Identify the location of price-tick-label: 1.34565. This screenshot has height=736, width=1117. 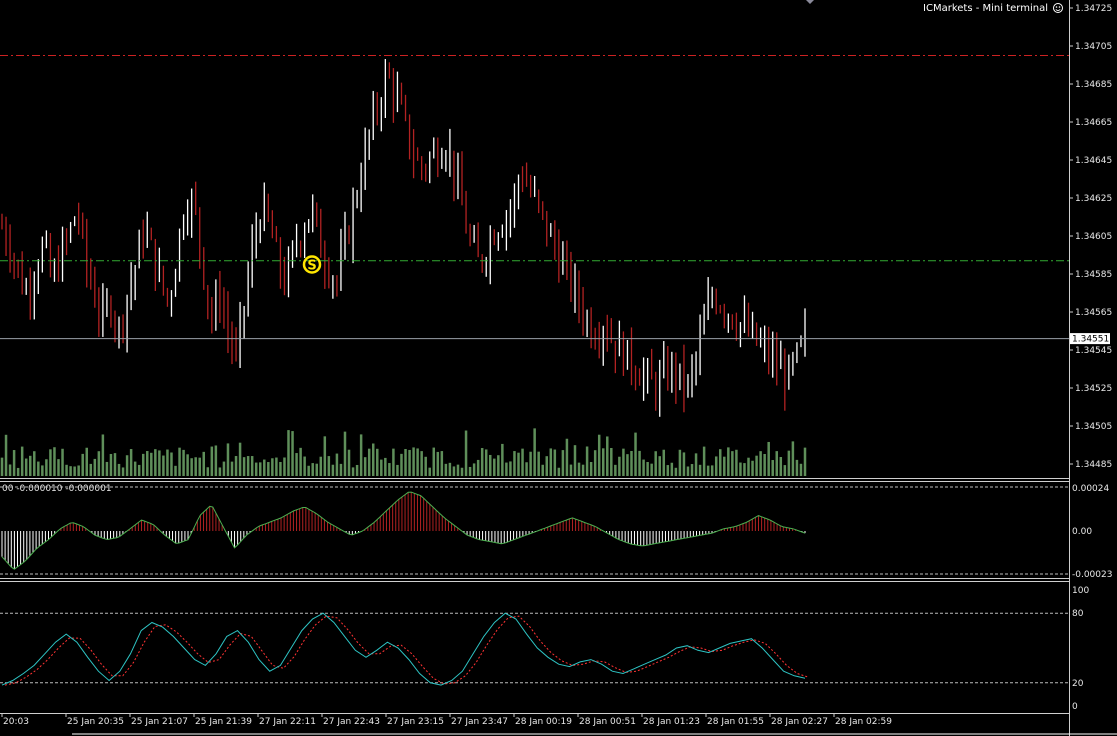
(1093, 313).